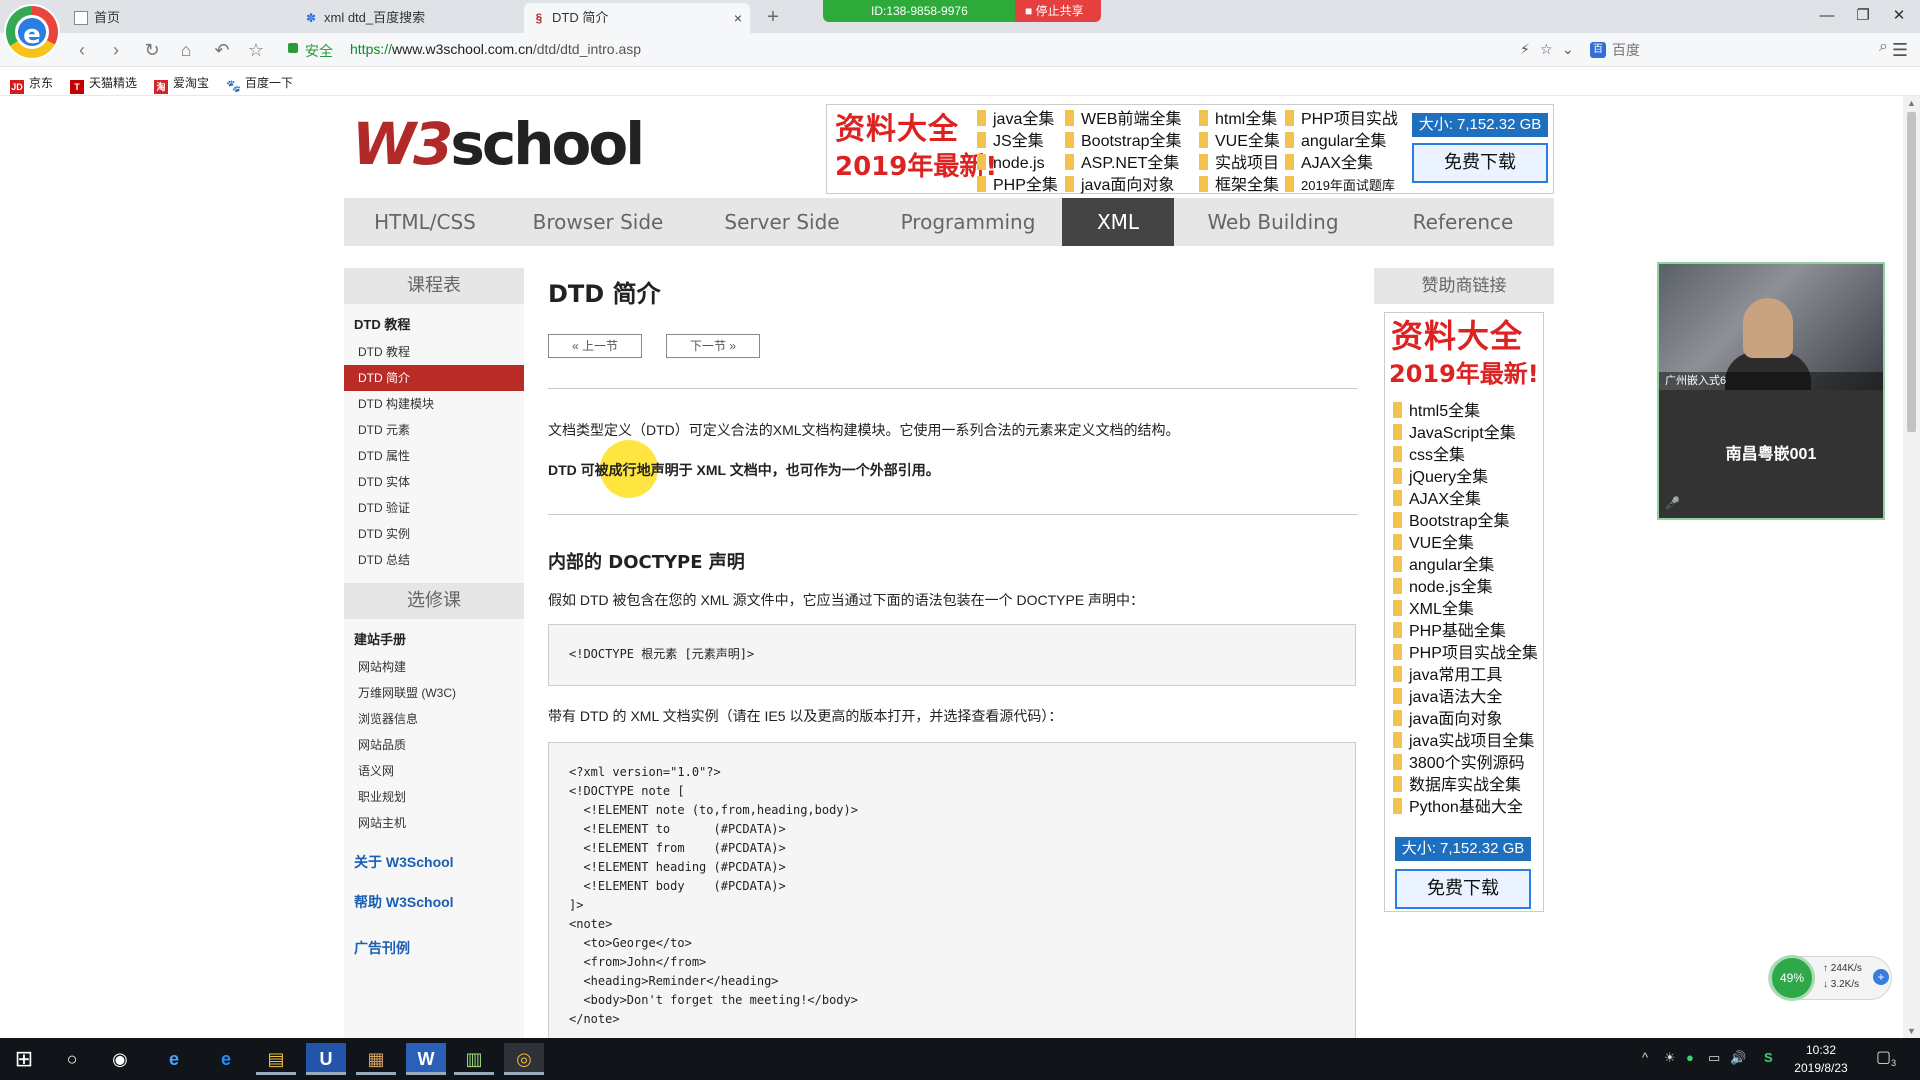 The height and width of the screenshot is (1080, 1920). Describe the element at coordinates (1690, 1057) in the screenshot. I see `tray-status-icon: ●` at that location.